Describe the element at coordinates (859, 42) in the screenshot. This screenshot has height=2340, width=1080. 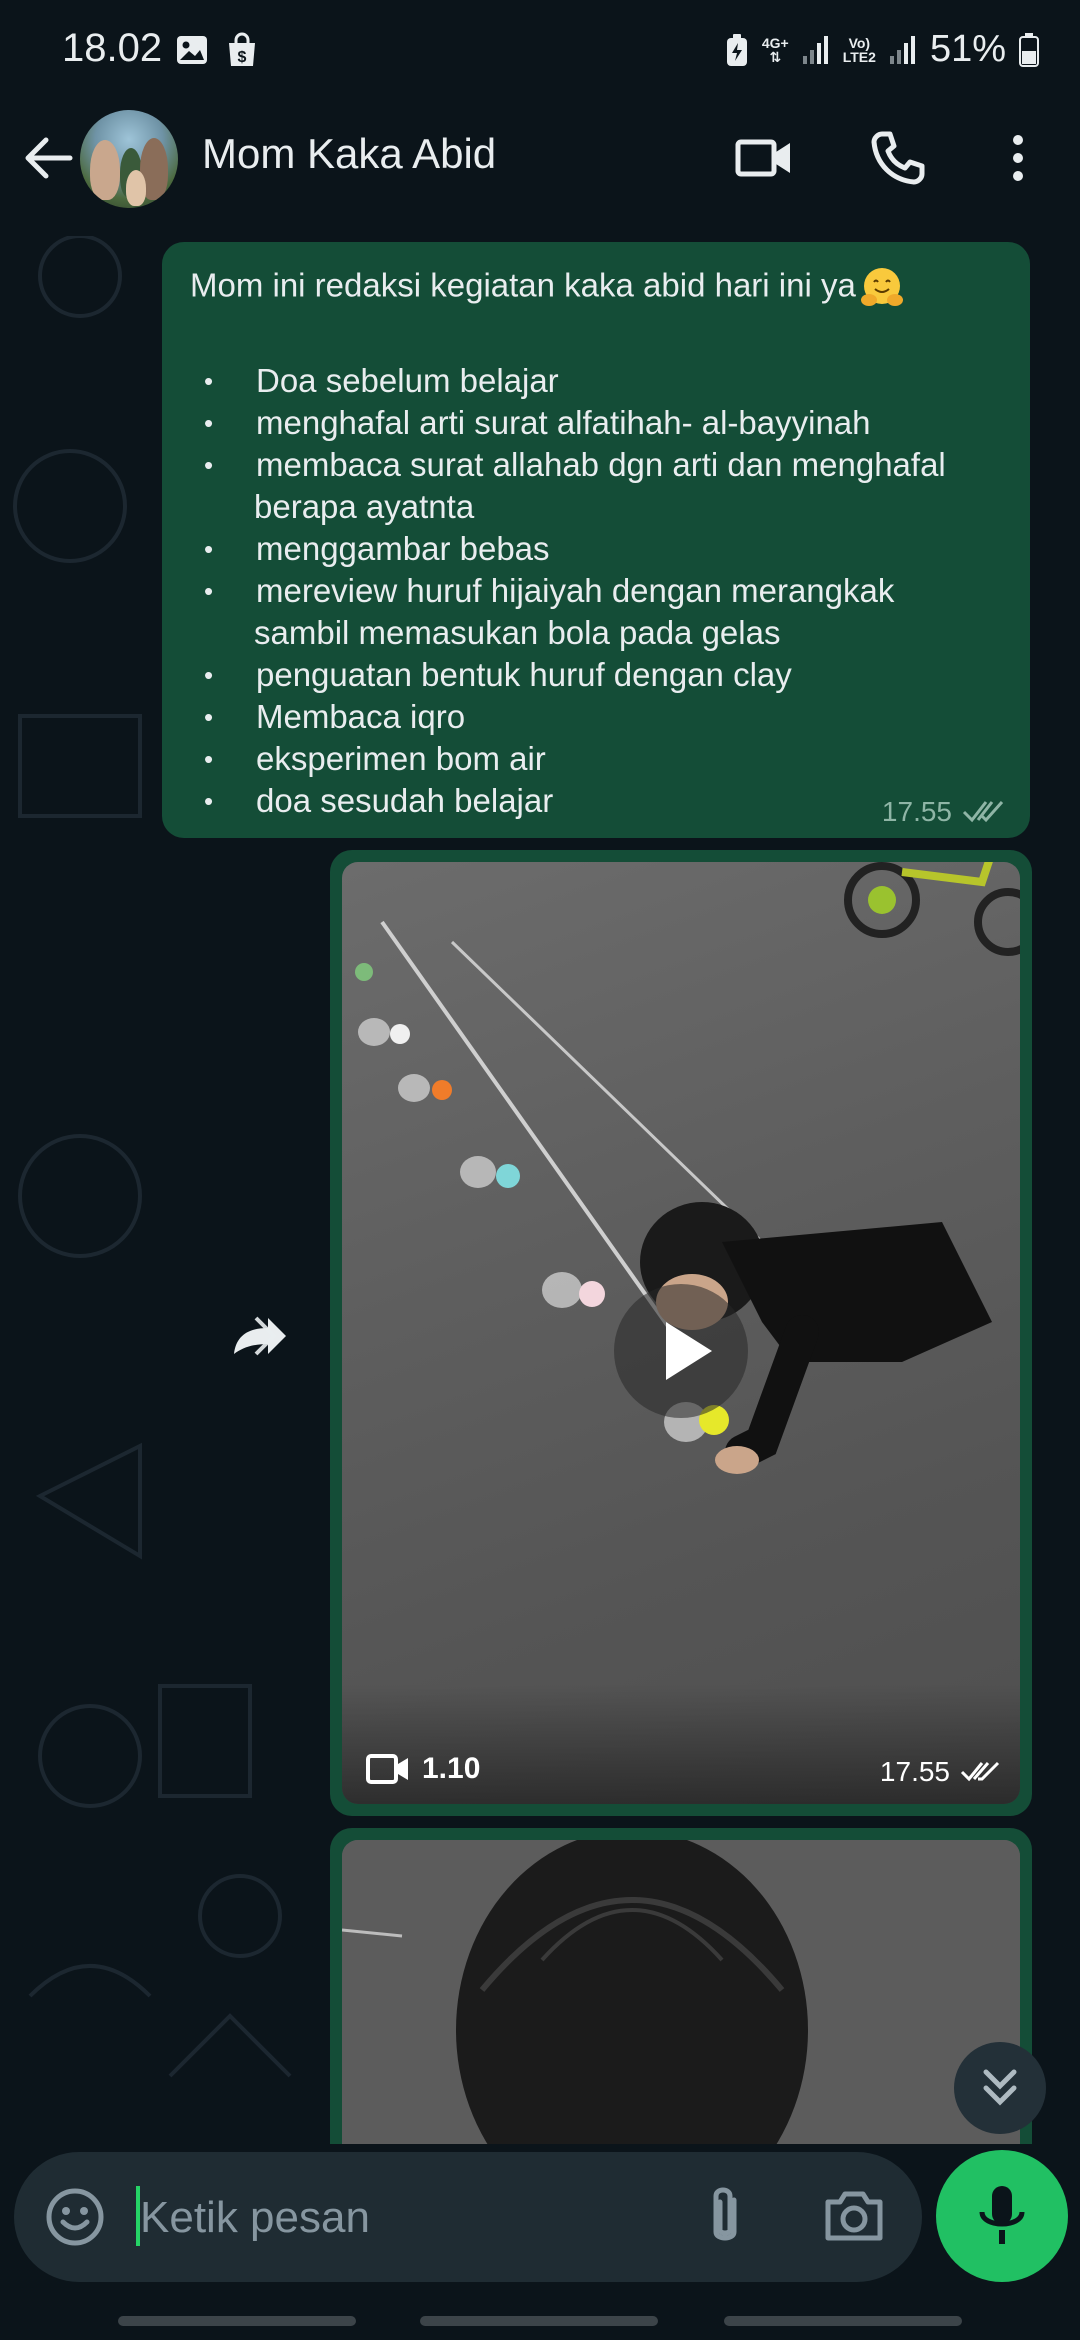
I see `volte-label-top: Vo)` at that location.